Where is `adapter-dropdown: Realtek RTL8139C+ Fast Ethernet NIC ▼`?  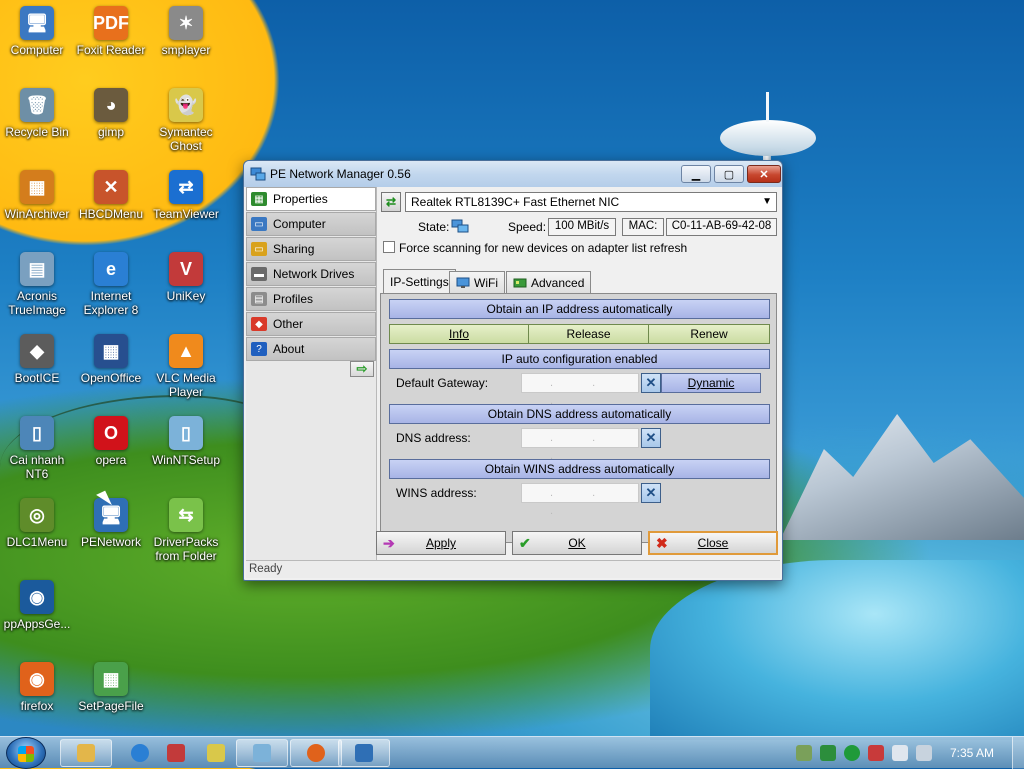
adapter-dropdown: Realtek RTL8139C+ Fast Ethernet NIC ▼ is located at coordinates (591, 202).